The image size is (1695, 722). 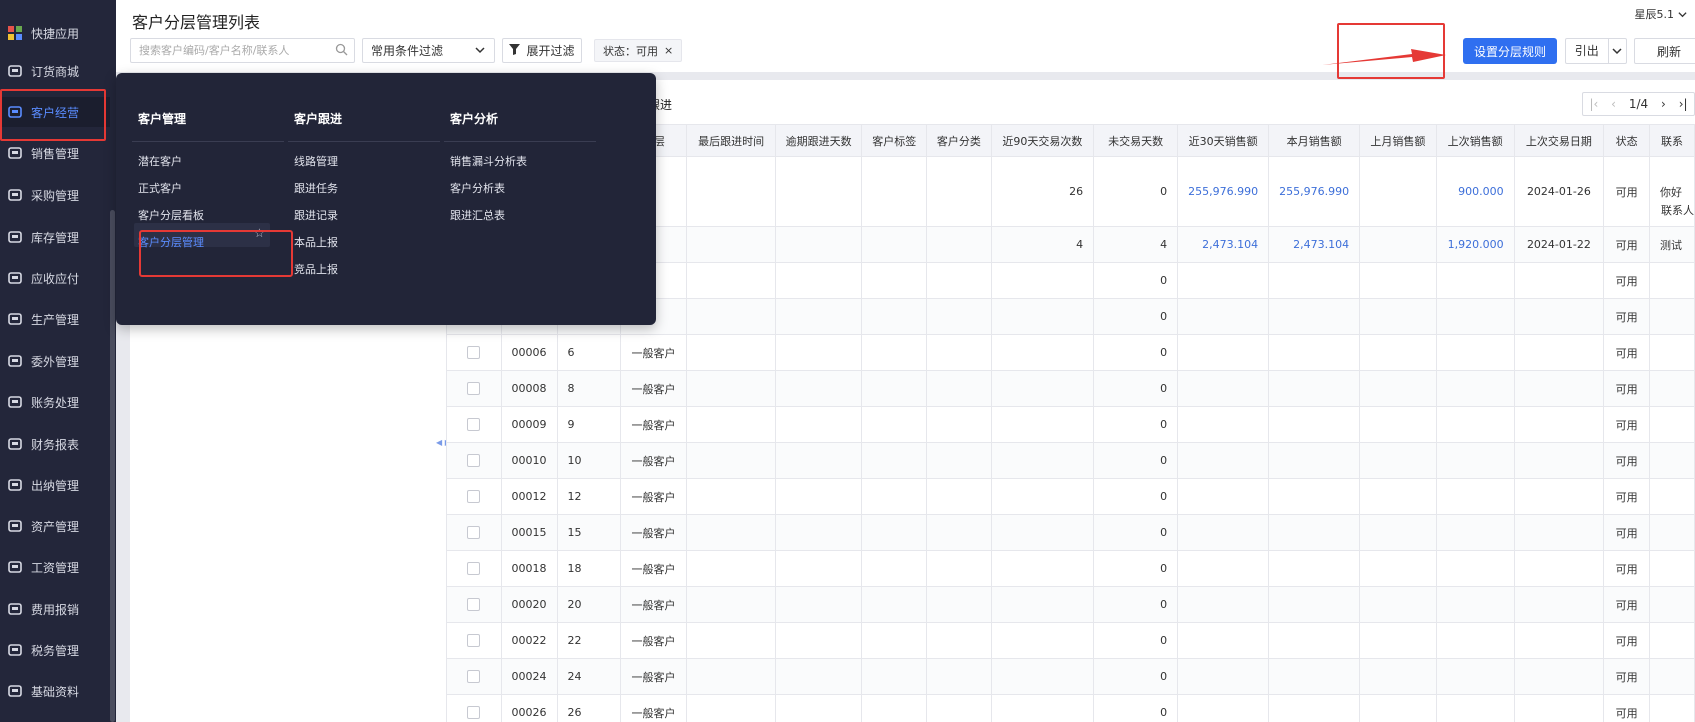 I want to click on menu-item: 销售漏斗分析表, so click(x=488, y=161).